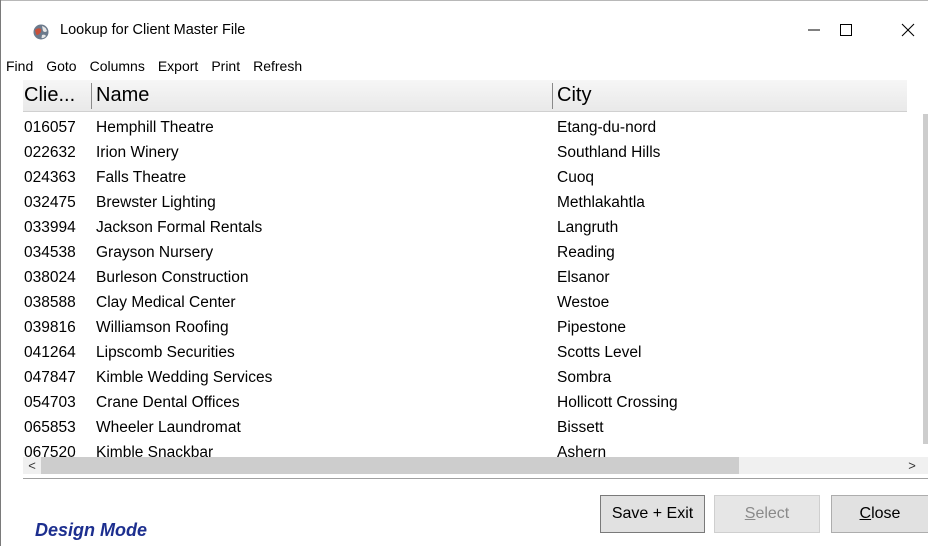  Describe the element at coordinates (464, 26) in the screenshot. I see `title-bar: Lookup for Client Master File` at that location.